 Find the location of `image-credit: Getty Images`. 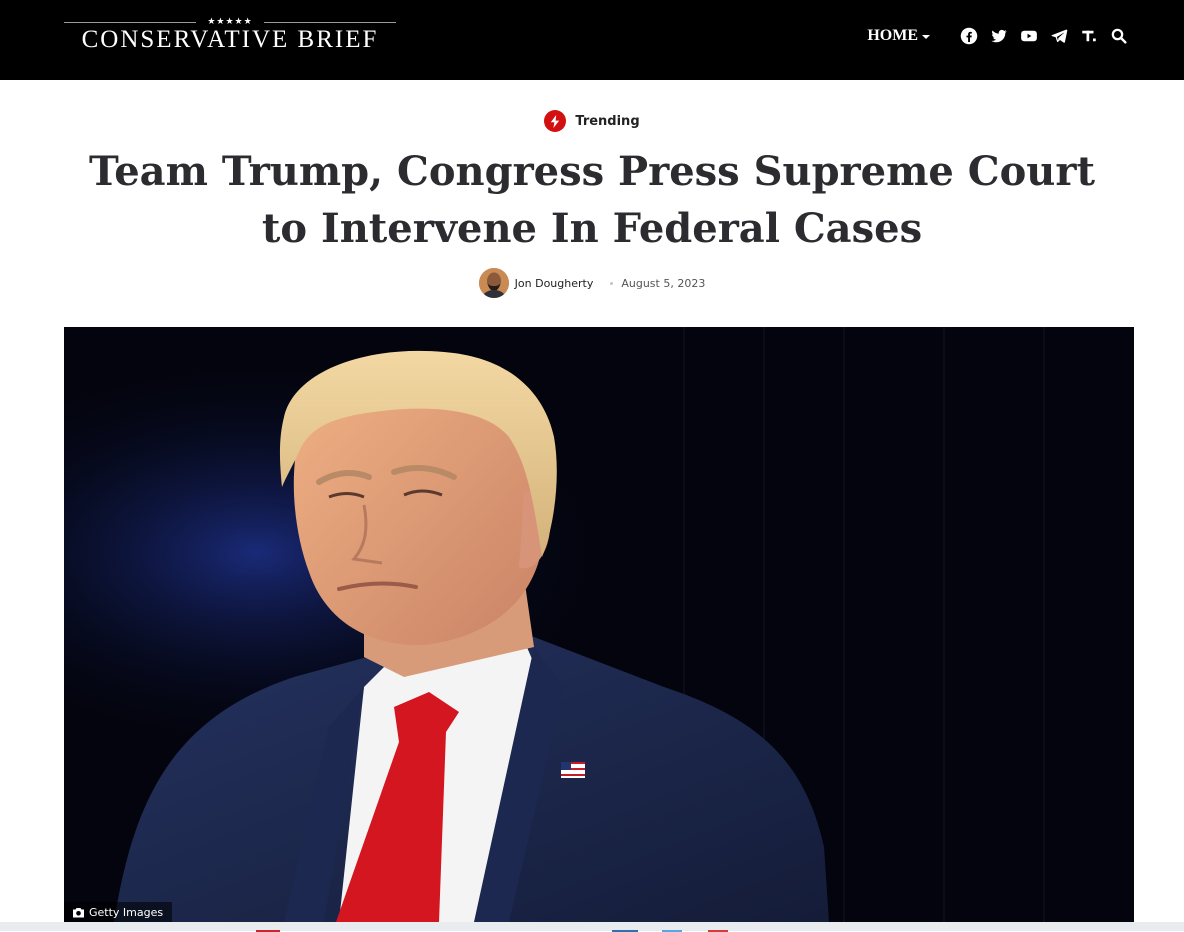

image-credit: Getty Images is located at coordinates (118, 912).